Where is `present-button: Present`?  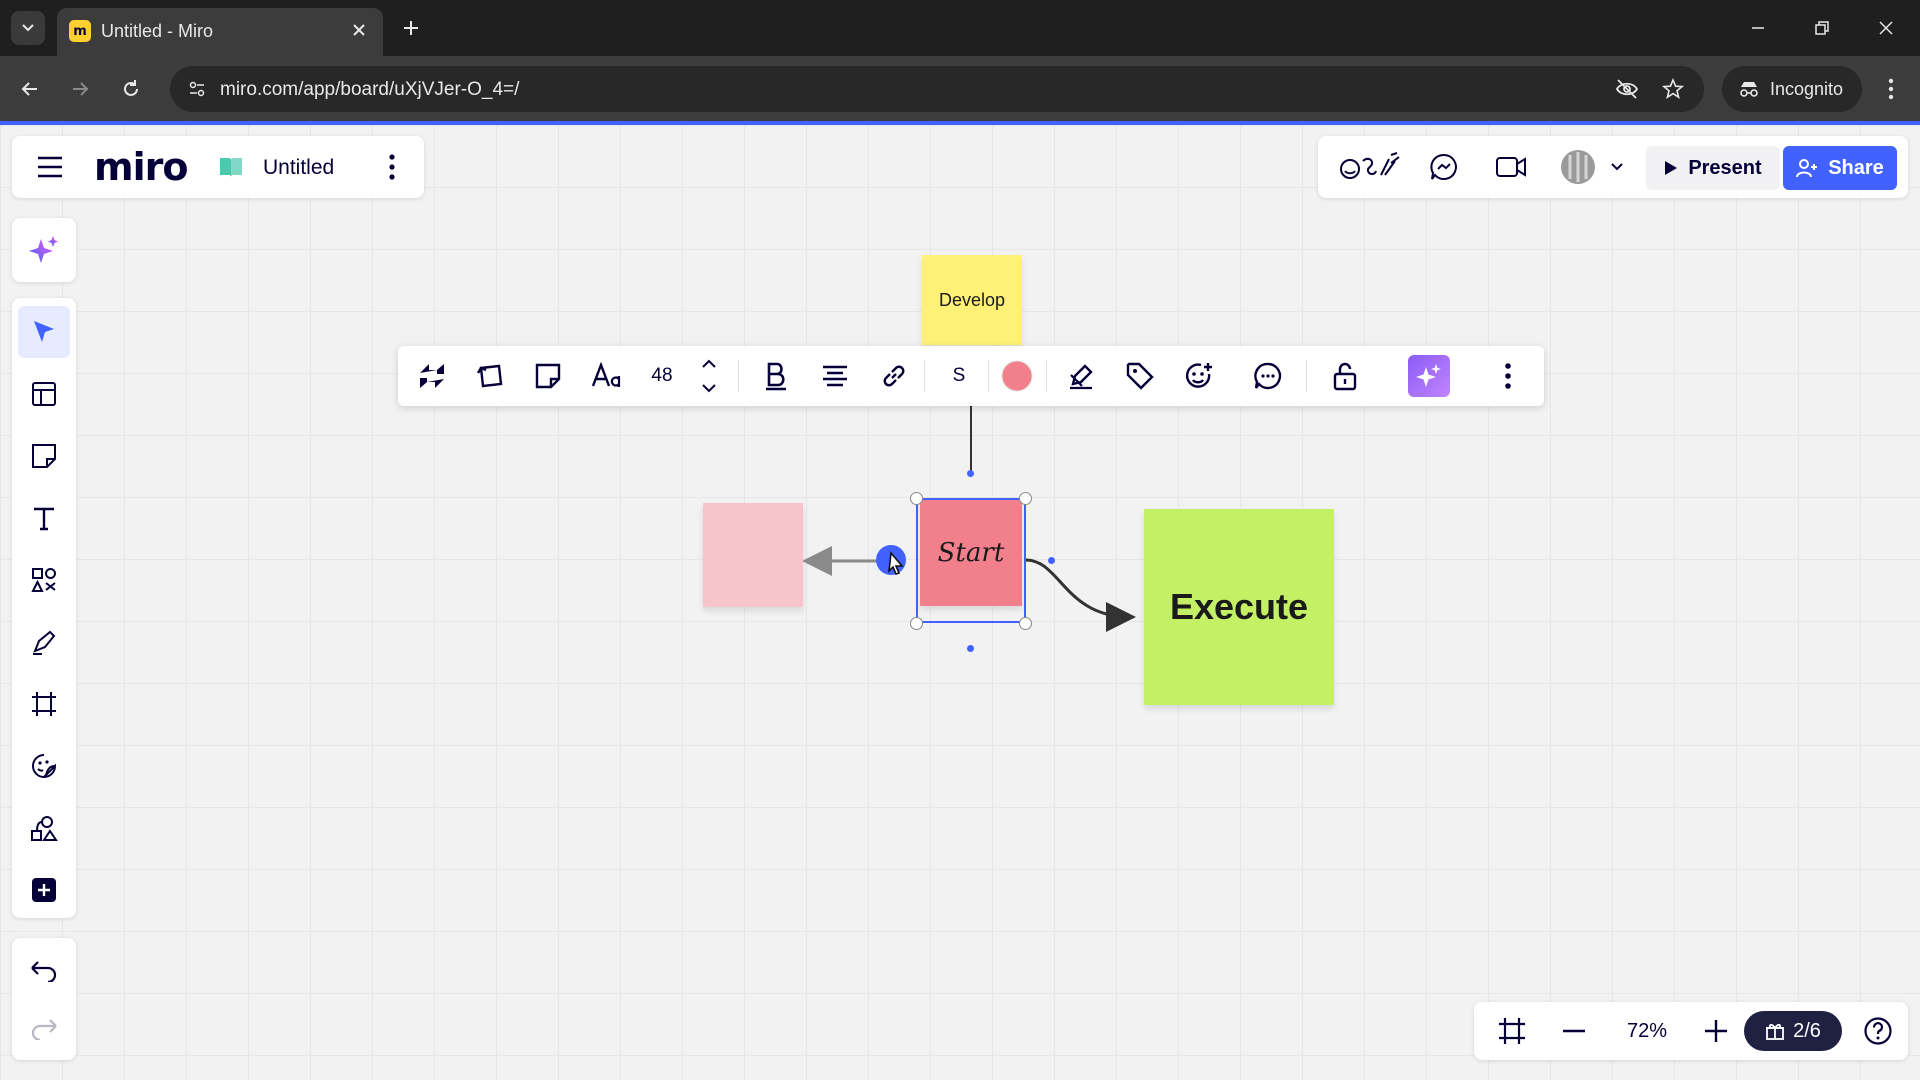 present-button: Present is located at coordinates (1713, 168).